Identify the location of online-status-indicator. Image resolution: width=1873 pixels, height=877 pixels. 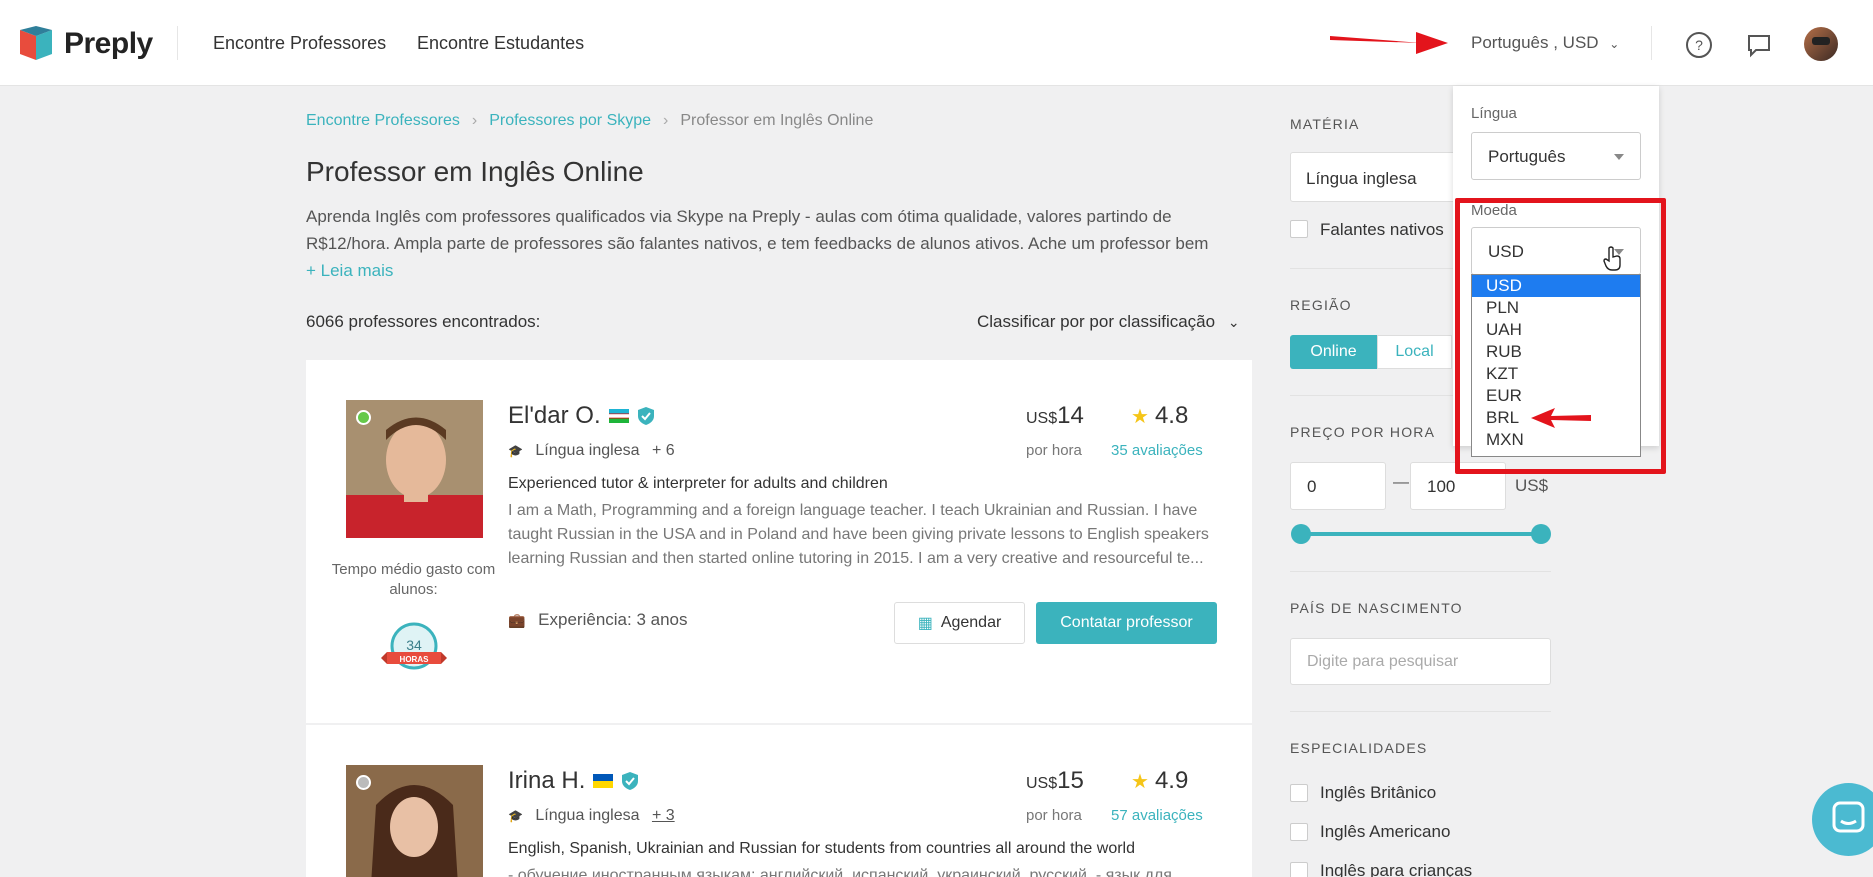
(363, 417).